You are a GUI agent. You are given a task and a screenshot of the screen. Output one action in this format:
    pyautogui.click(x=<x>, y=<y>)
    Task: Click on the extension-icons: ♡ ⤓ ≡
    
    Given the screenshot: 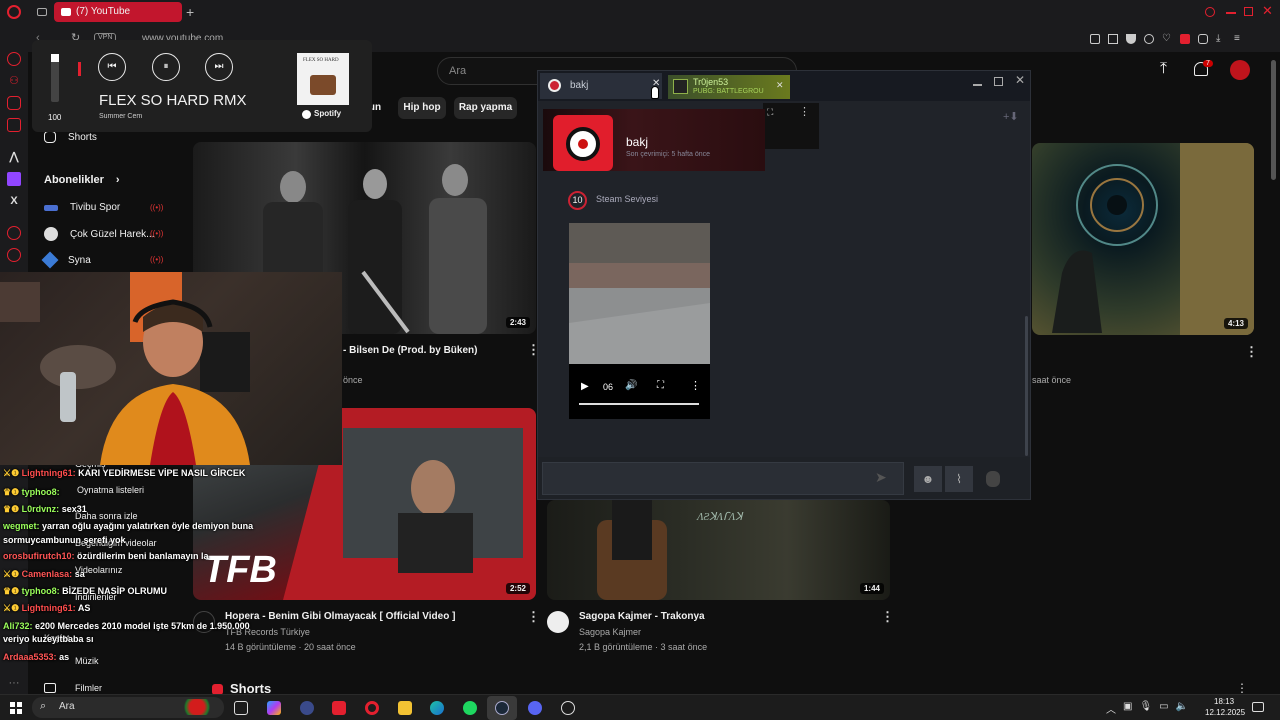 What is the action you would take?
    pyautogui.click(x=1180, y=39)
    